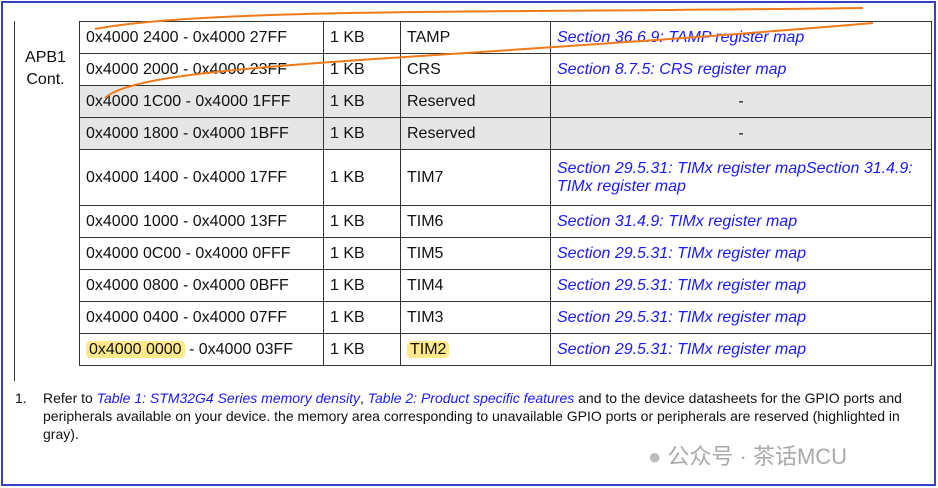  What do you see at coordinates (45, 79) in the screenshot?
I see `group-label-line: Cont.` at bounding box center [45, 79].